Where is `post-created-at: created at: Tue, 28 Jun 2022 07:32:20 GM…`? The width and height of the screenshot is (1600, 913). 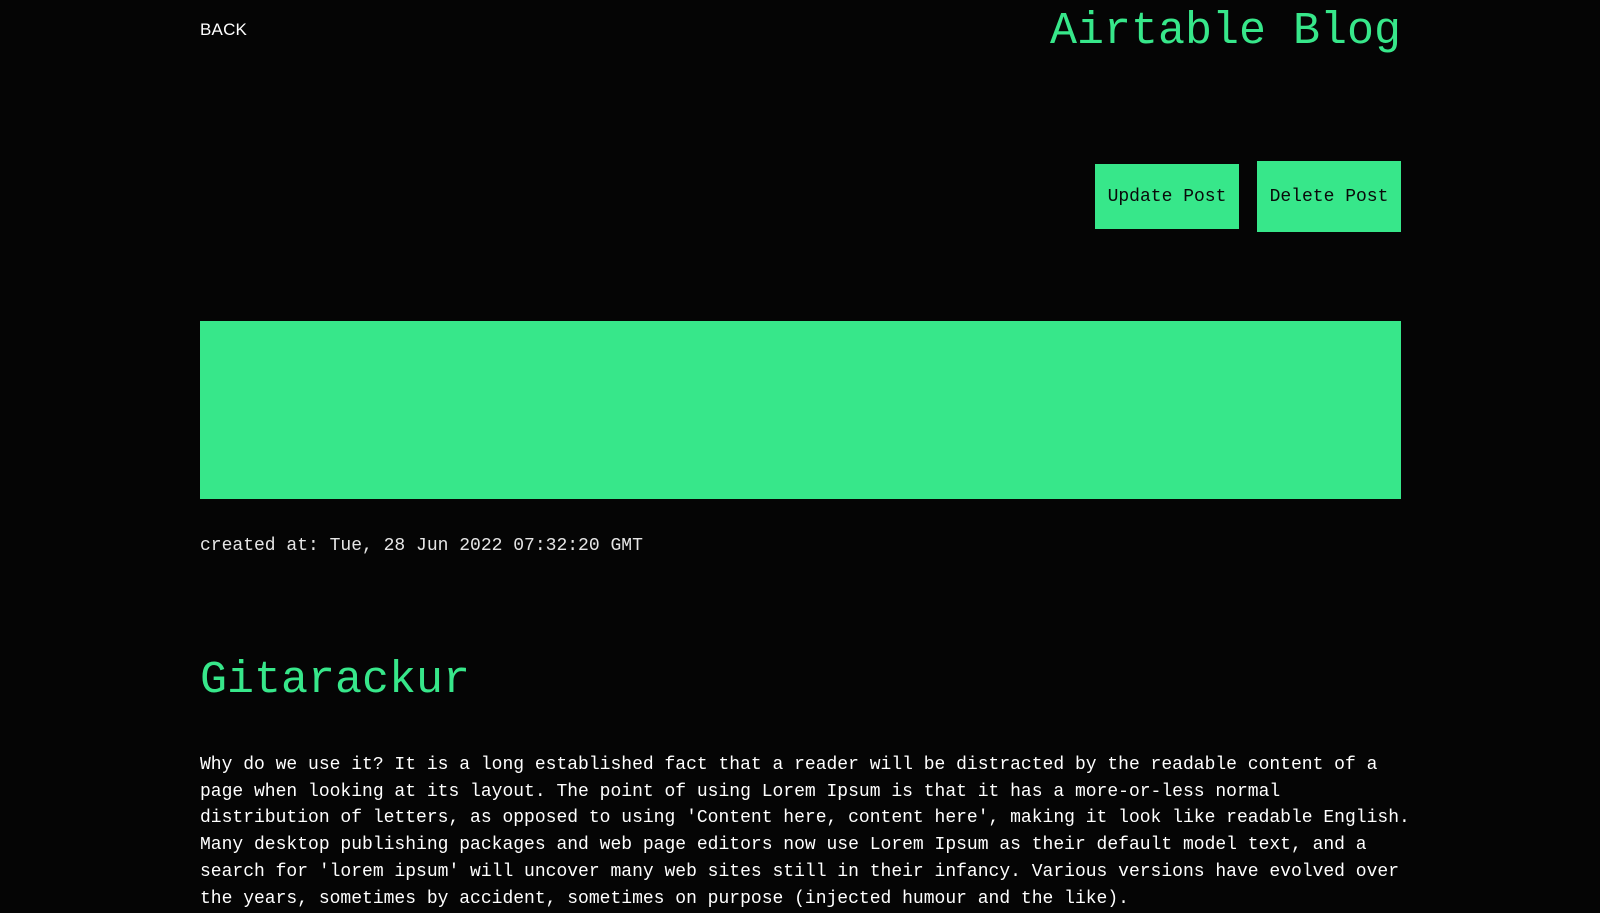
post-created-at: created at: Tue, 28 Jun 2022 07:32:20 GM… is located at coordinates (421, 546).